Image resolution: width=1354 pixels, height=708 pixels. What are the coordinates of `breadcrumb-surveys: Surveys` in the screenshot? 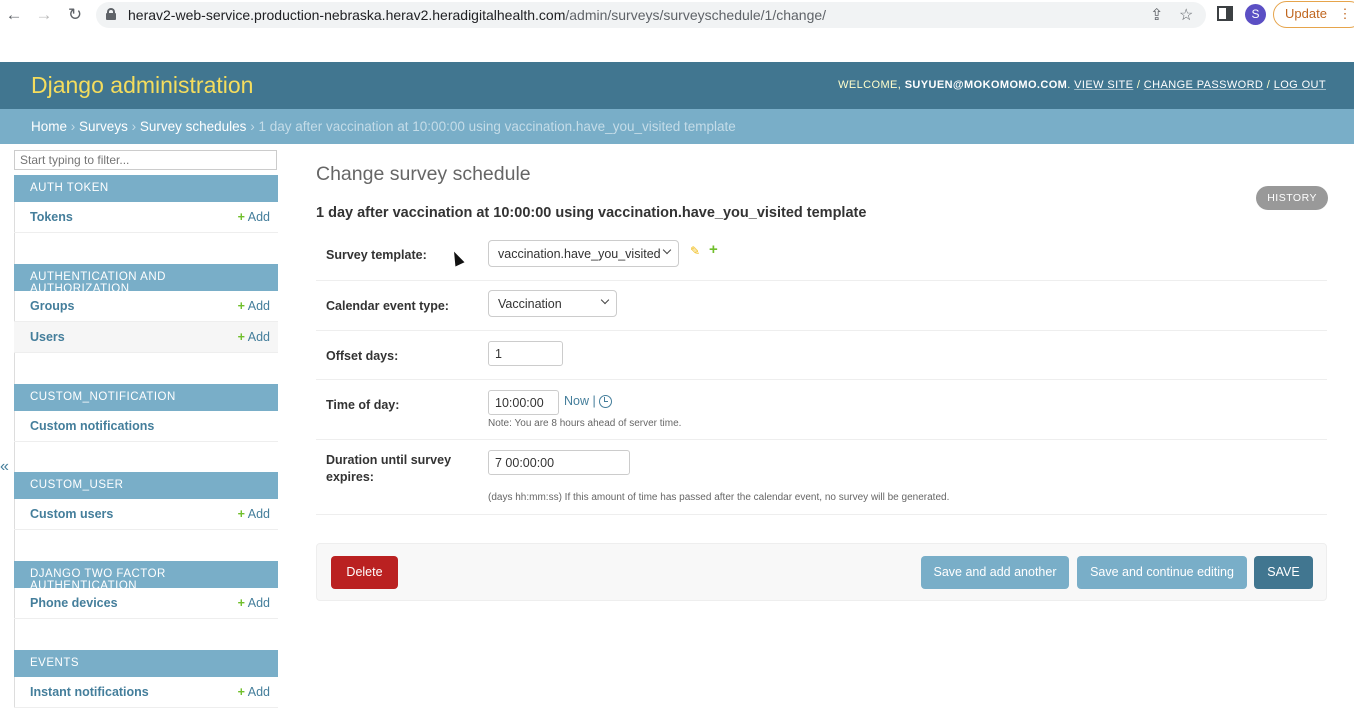 It's located at (103, 126).